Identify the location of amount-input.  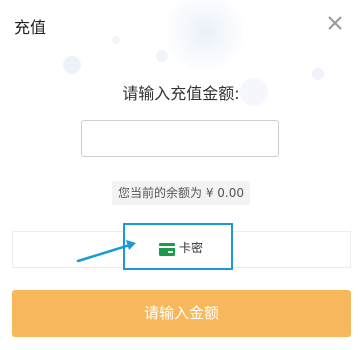
(180, 138).